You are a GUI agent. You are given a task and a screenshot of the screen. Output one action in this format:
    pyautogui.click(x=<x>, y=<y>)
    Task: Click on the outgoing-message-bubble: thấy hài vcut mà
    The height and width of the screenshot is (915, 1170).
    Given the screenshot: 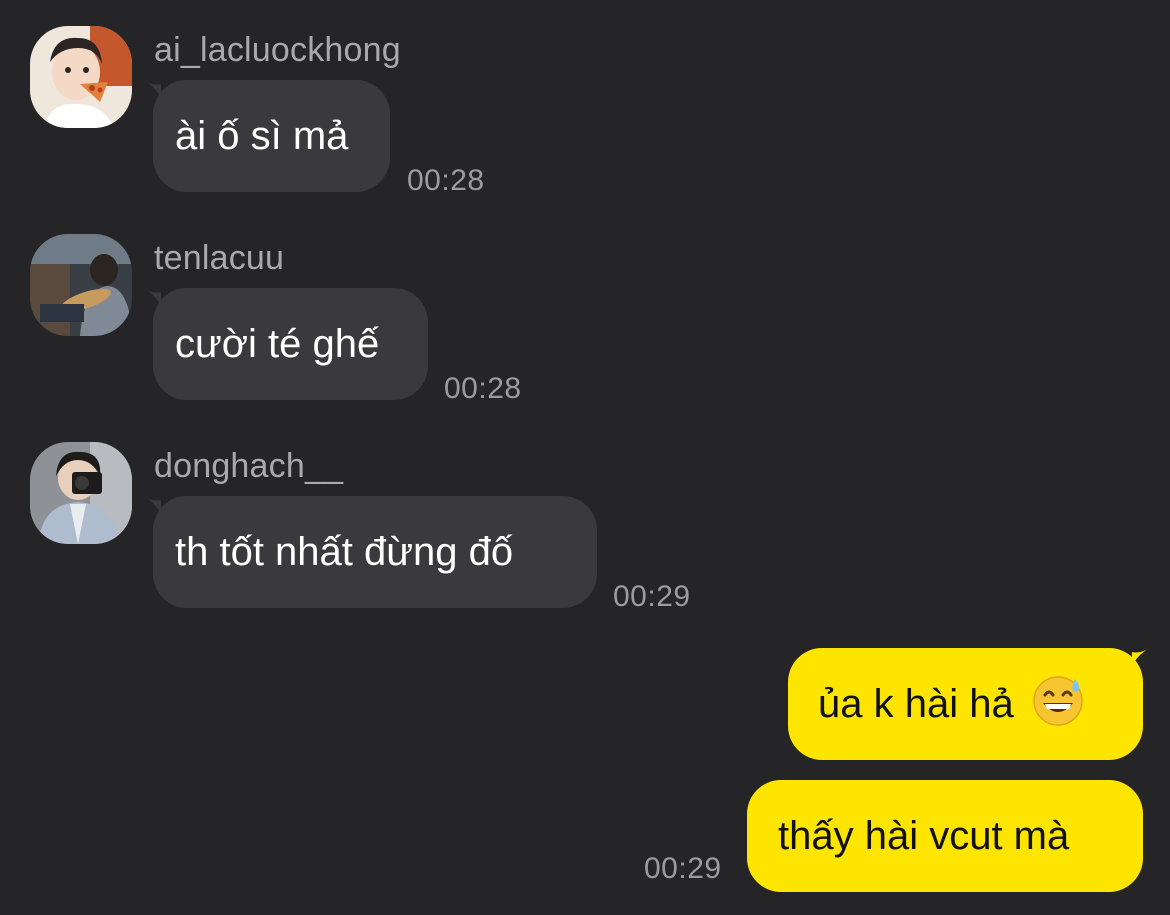 What is the action you would take?
    pyautogui.click(x=945, y=836)
    